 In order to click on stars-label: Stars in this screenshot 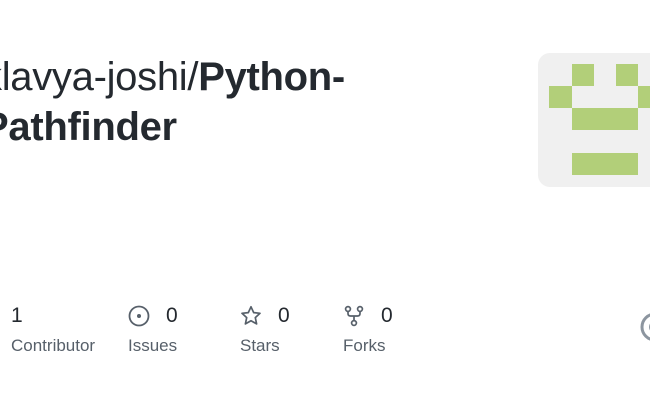, I will do `click(260, 345)`.